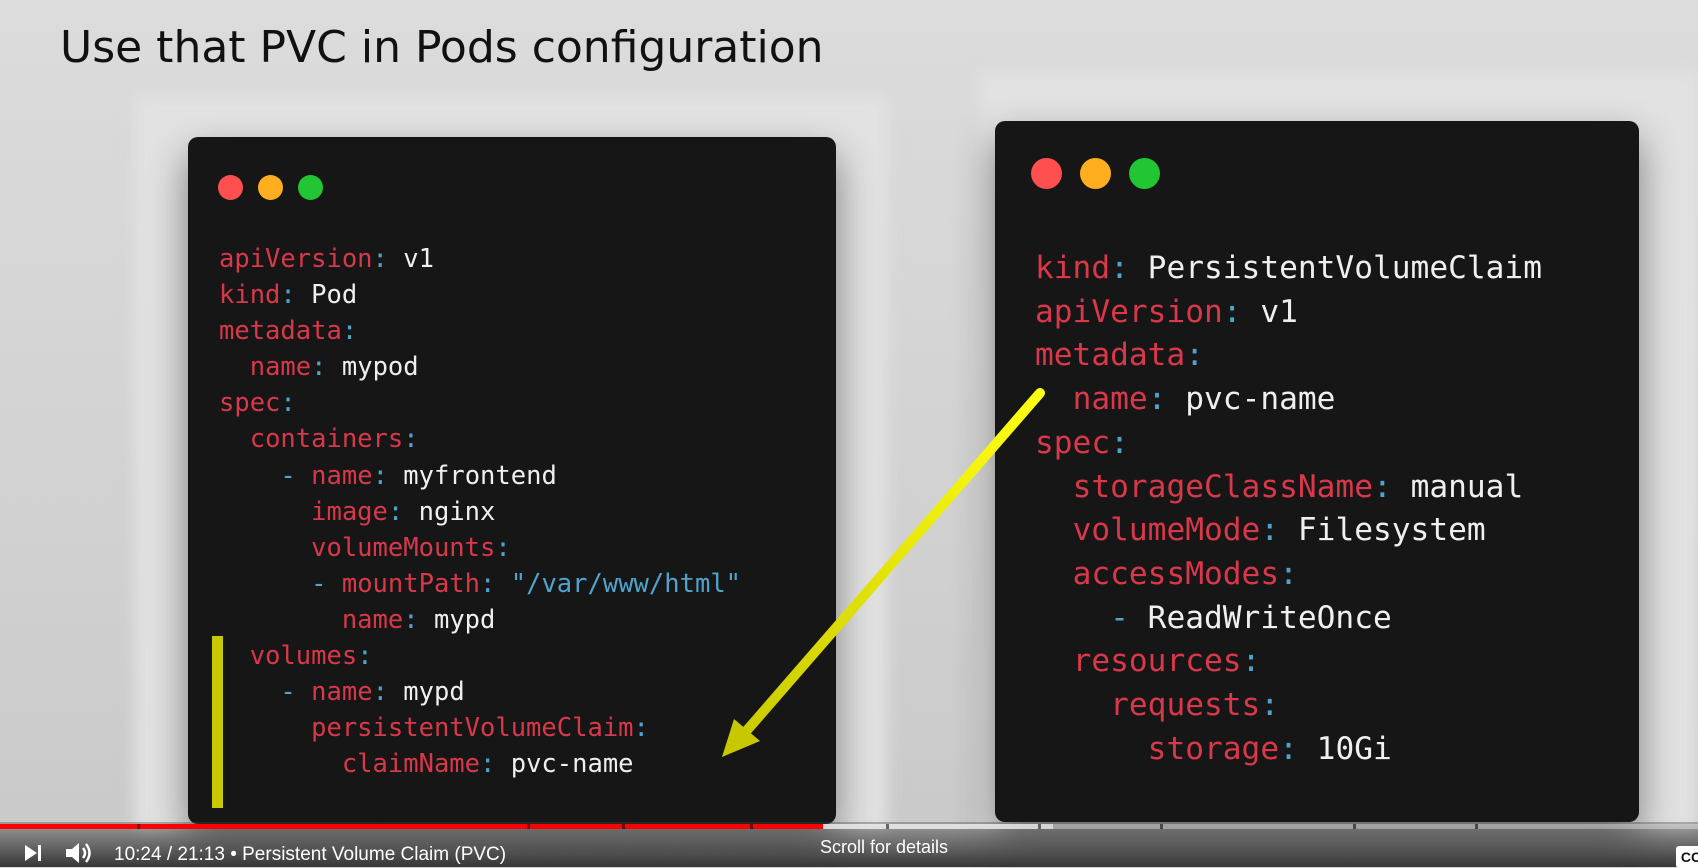 Image resolution: width=1698 pixels, height=868 pixels. What do you see at coordinates (849, 826) in the screenshot?
I see `progress-bar` at bounding box center [849, 826].